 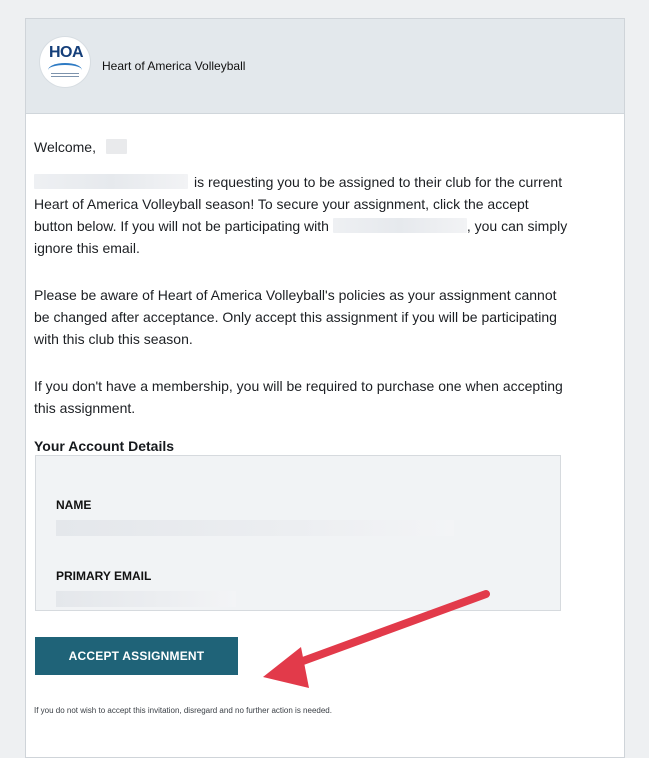 What do you see at coordinates (66, 52) in the screenshot?
I see `logo-text: HOA` at bounding box center [66, 52].